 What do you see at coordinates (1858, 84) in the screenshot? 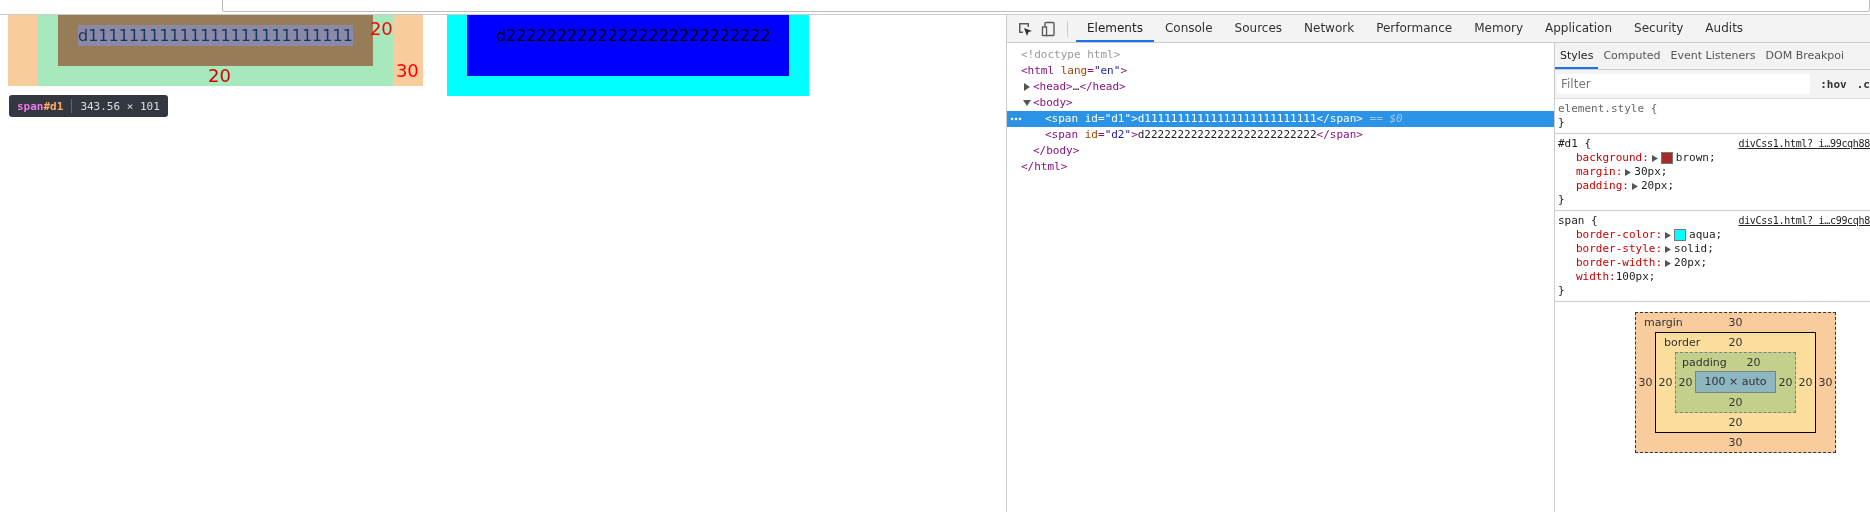
I see `toggle-button: .c` at bounding box center [1858, 84].